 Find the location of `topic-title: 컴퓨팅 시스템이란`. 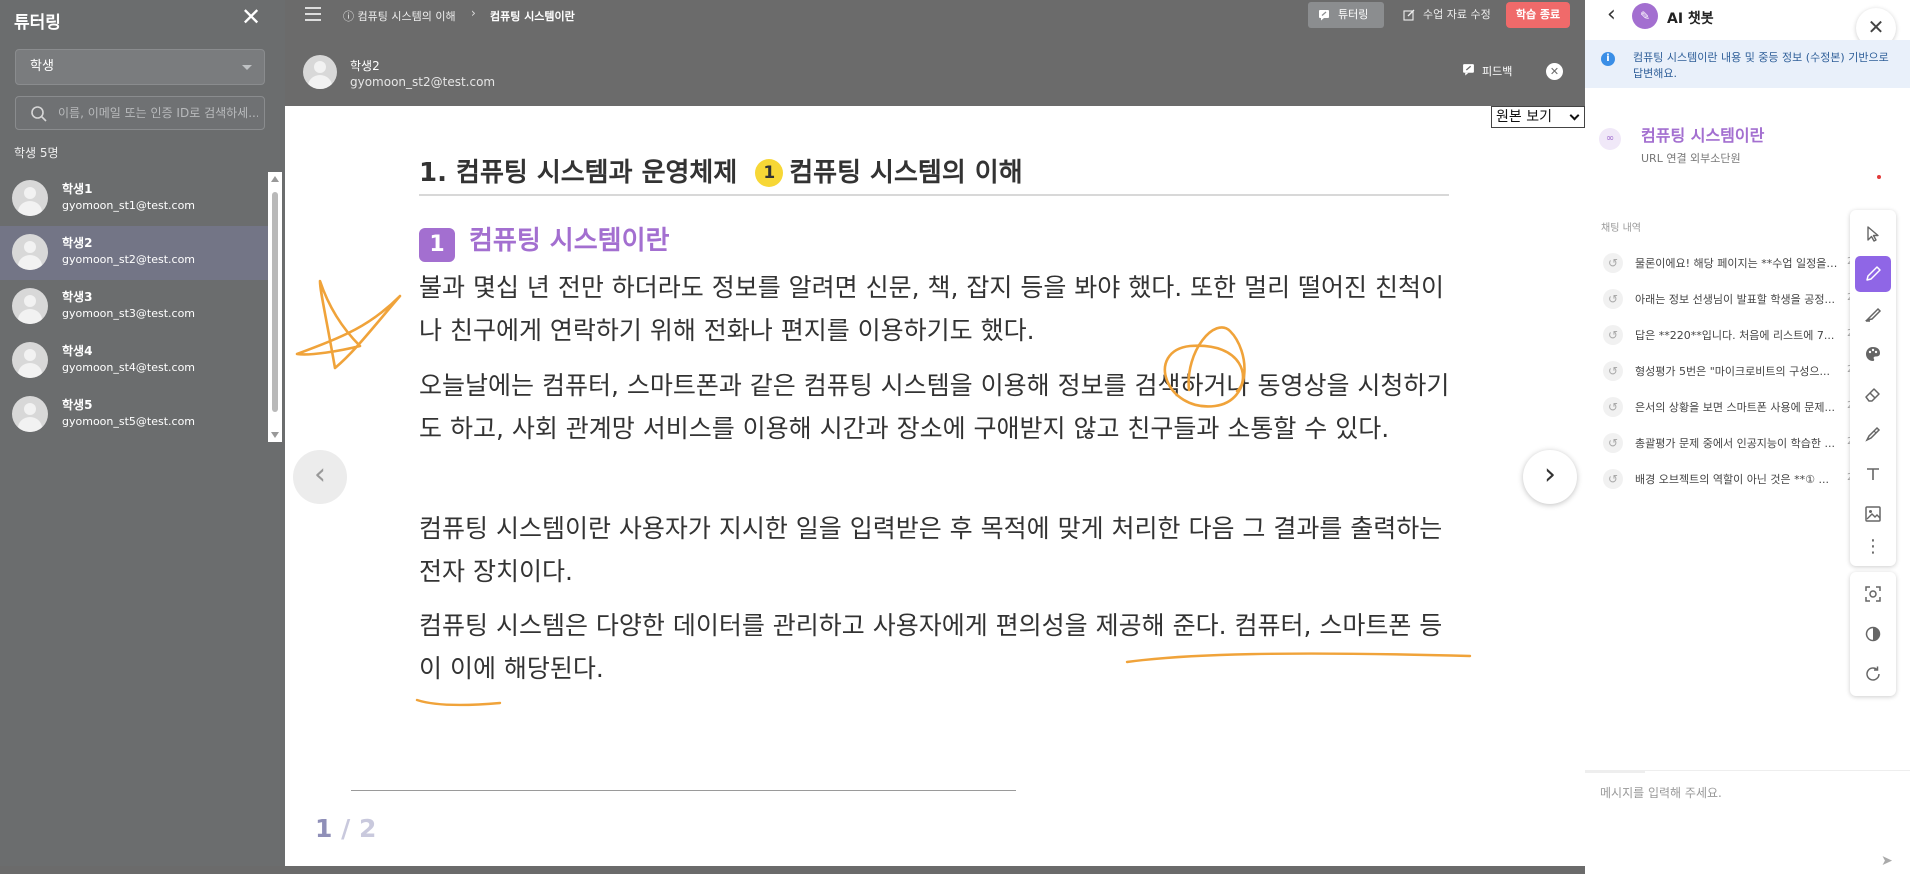

topic-title: 컴퓨팅 시스템이란 is located at coordinates (569, 241).